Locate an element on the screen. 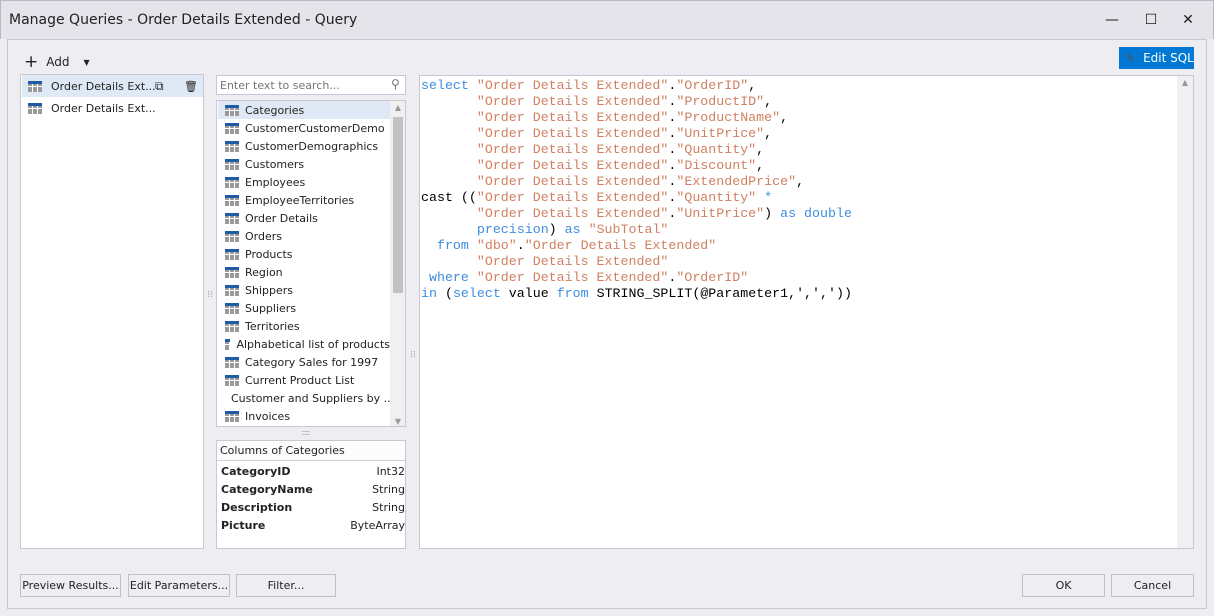  pencil-icon: ✎ is located at coordinates (1130, 58).